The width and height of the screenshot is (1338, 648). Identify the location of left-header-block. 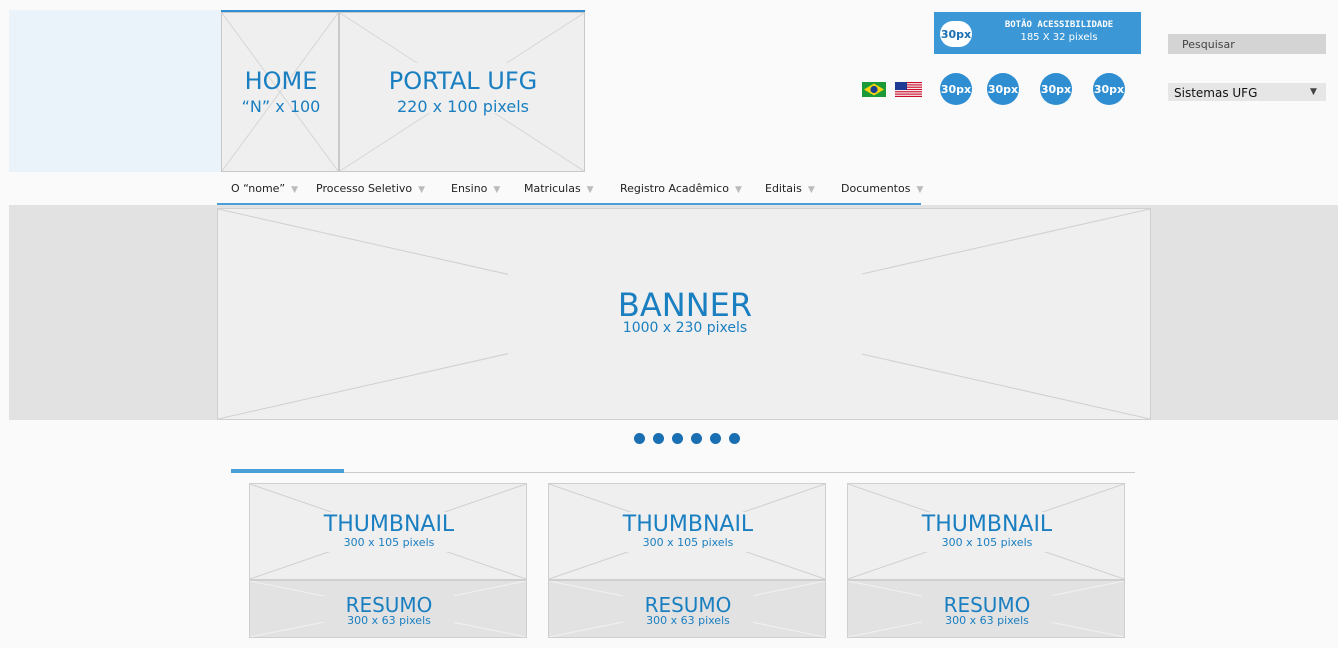
(115, 91).